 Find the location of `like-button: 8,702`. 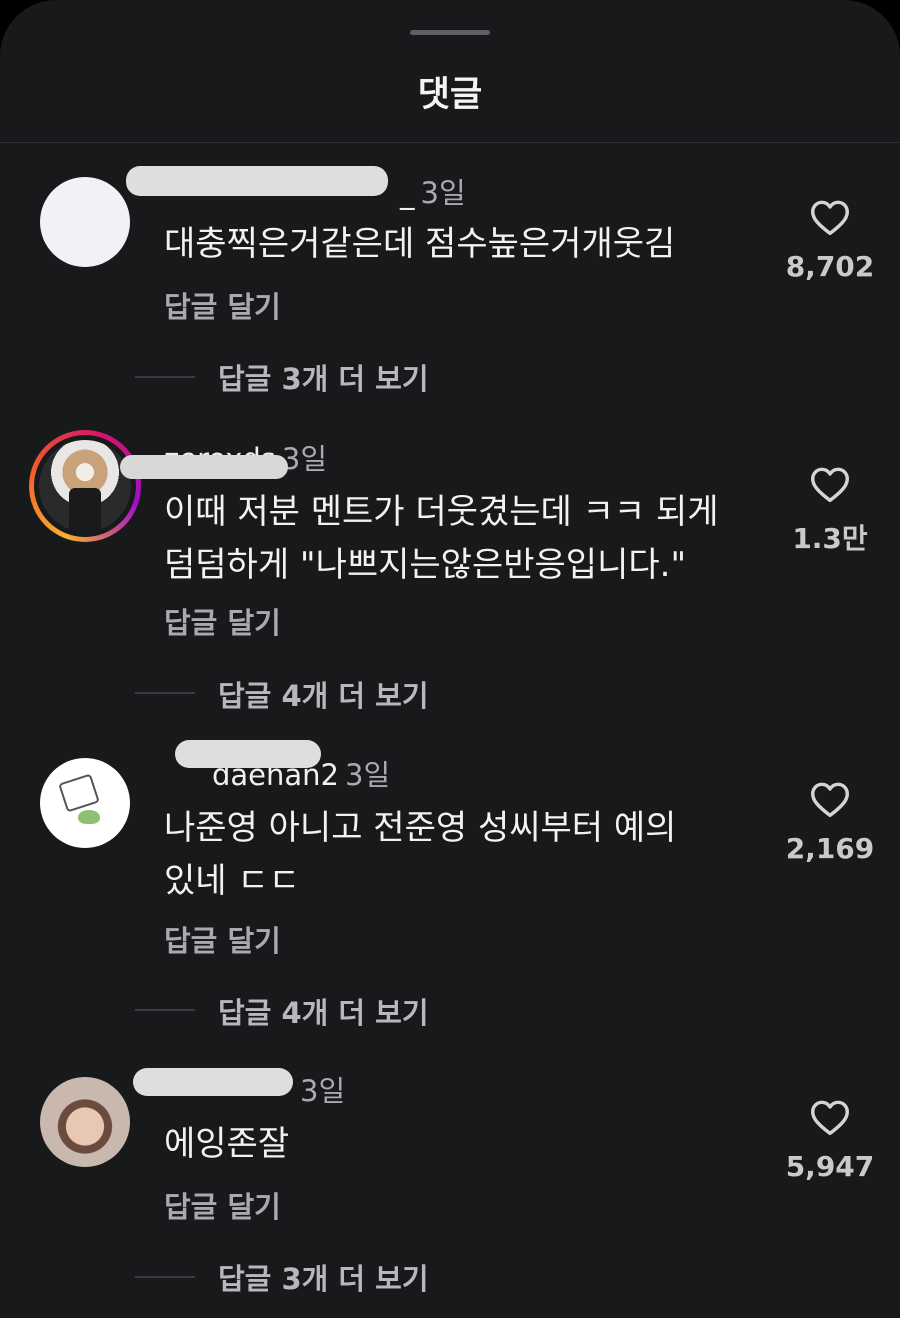

like-button: 8,702 is located at coordinates (830, 240).